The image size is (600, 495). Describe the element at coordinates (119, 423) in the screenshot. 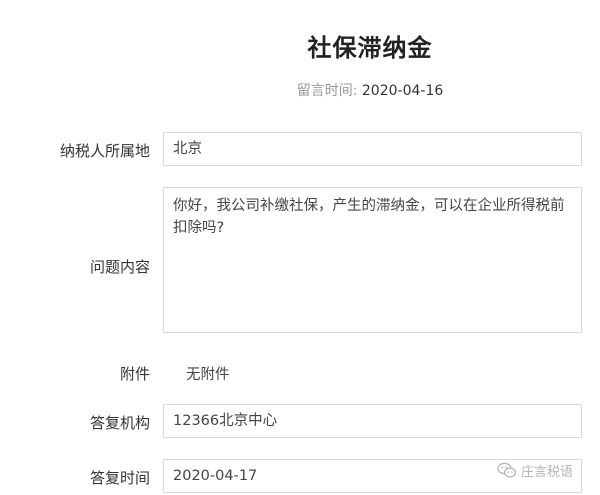

I see `reply-org-label: 答复机构` at that location.